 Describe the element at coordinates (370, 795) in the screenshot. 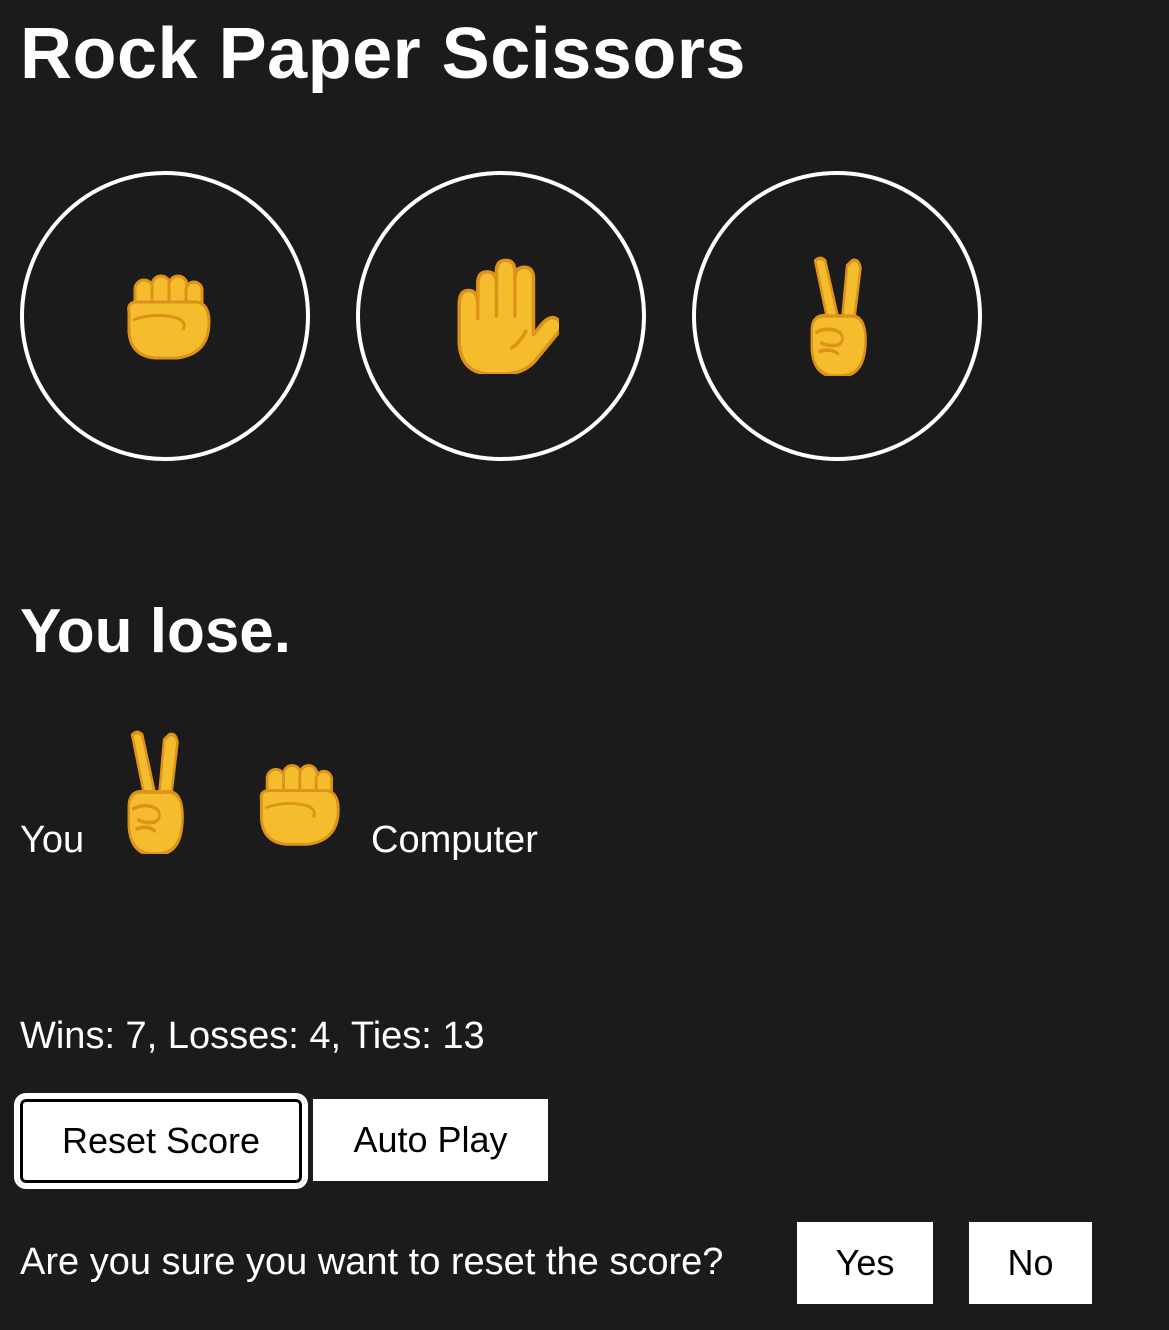

I see `last-round-moves: You Computer` at that location.